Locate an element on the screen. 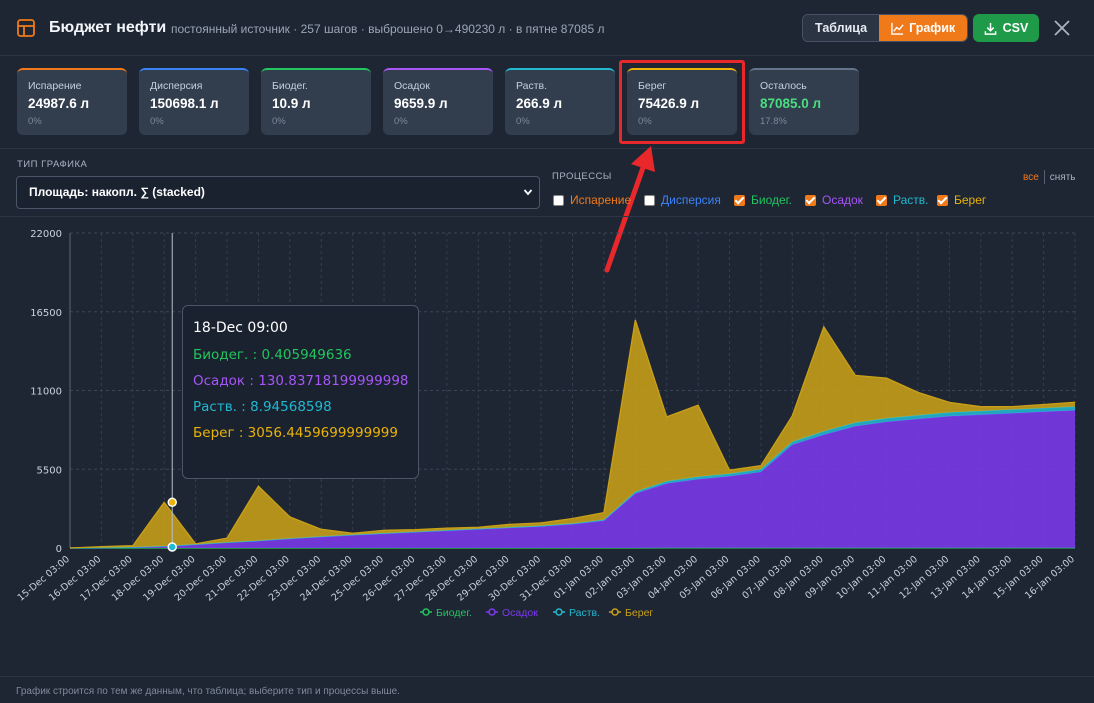 The height and width of the screenshot is (703, 1094). process-select-links: все снять is located at coordinates (1049, 177).